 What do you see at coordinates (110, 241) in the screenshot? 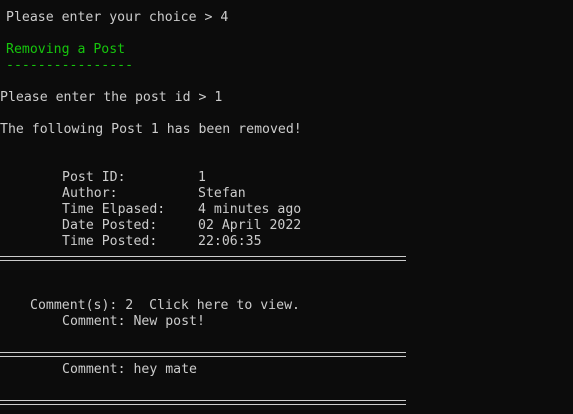
I see `time-posted-label: Time Posted:` at bounding box center [110, 241].